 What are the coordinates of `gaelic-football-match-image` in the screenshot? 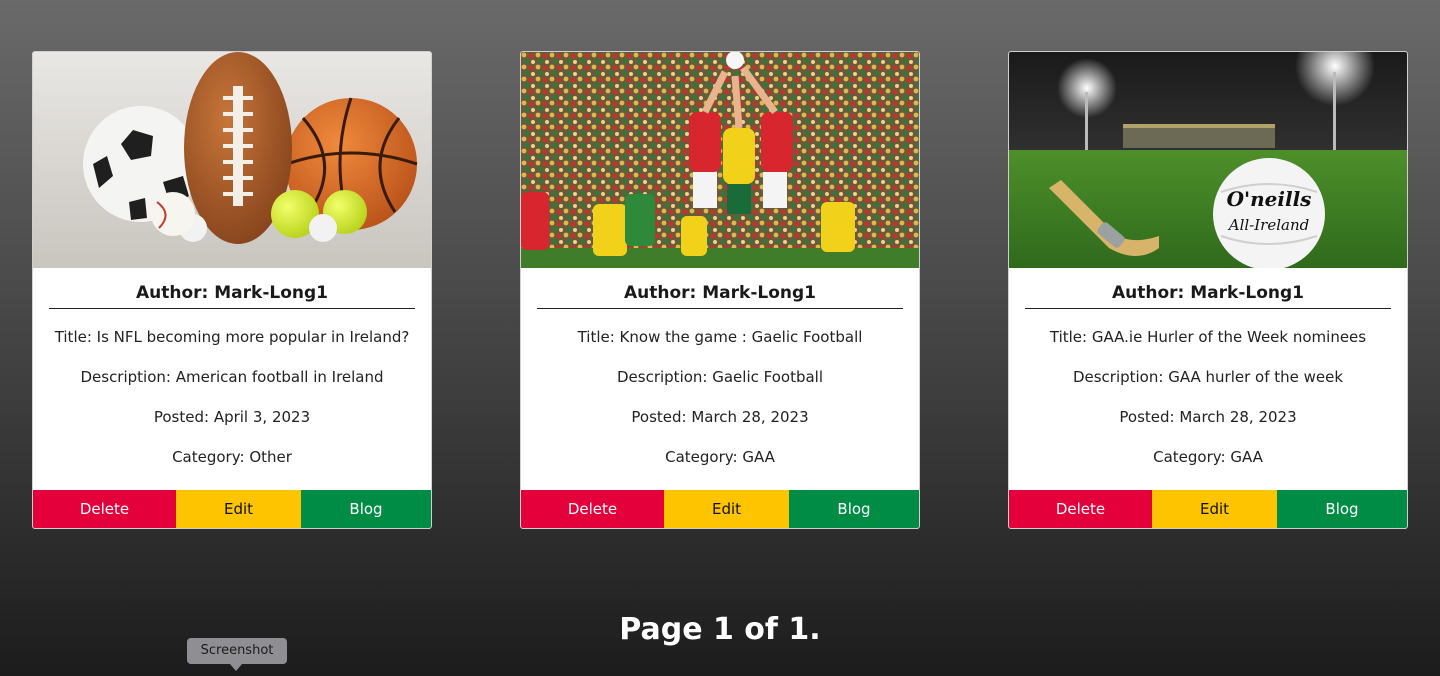 It's located at (720, 160).